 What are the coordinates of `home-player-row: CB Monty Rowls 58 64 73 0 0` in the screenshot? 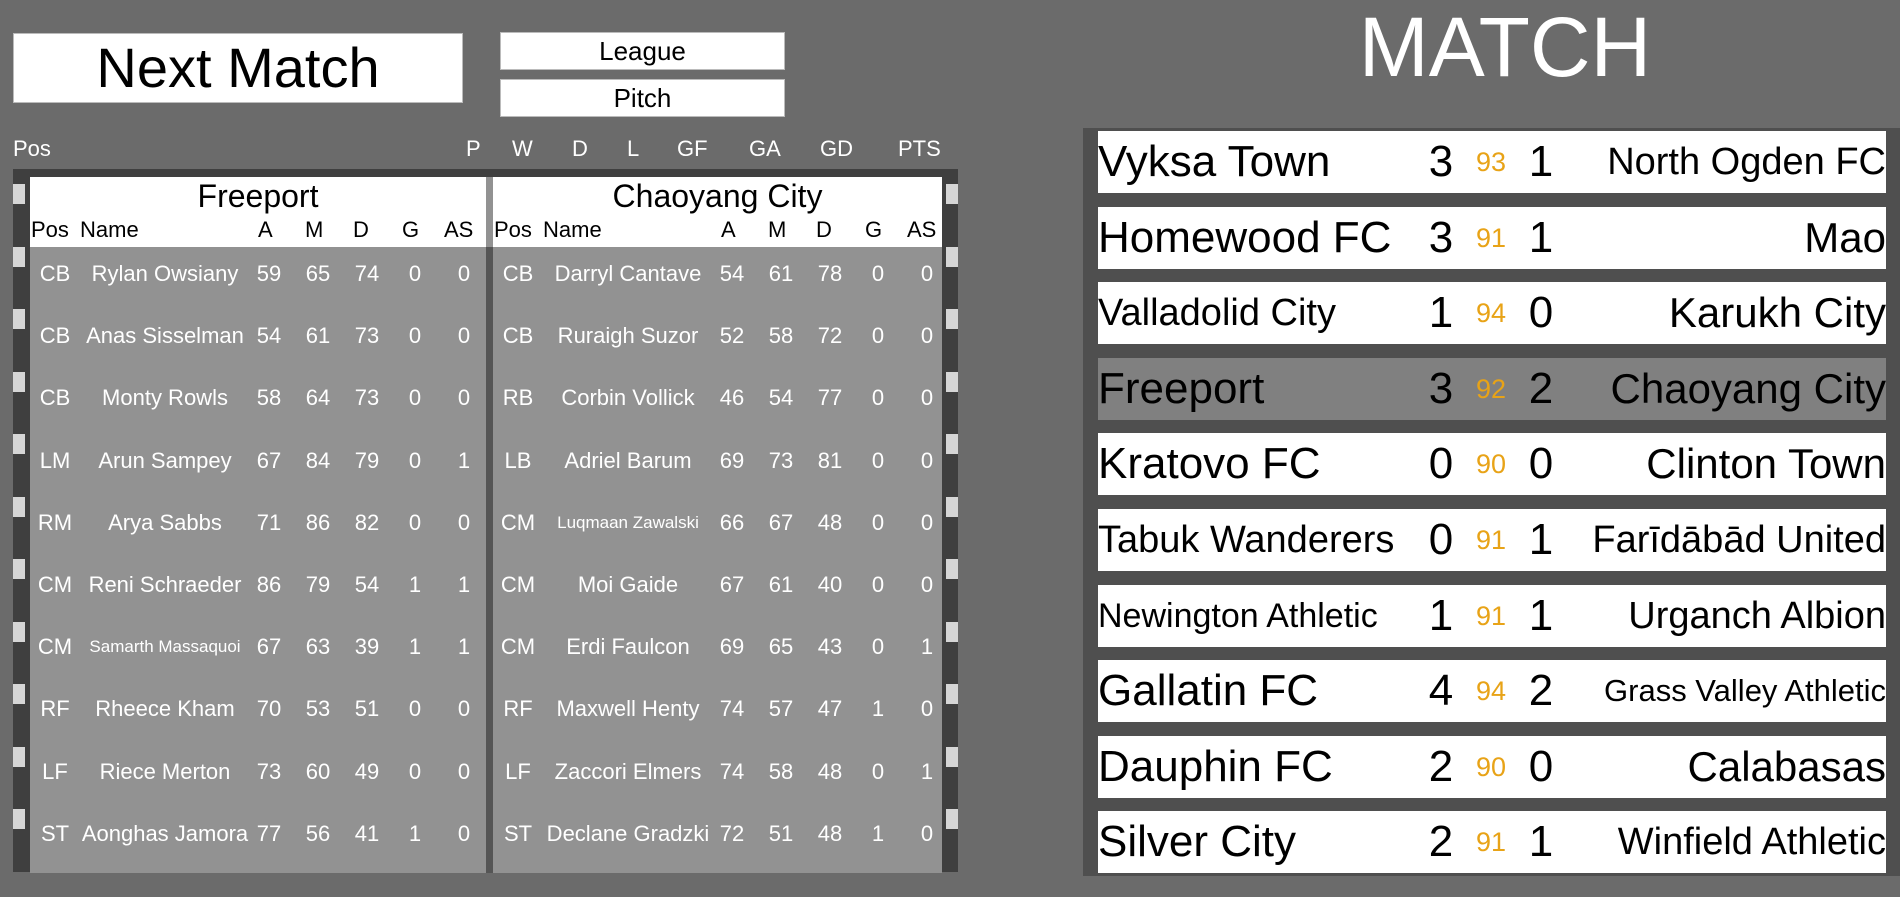 It's located at (258, 400).